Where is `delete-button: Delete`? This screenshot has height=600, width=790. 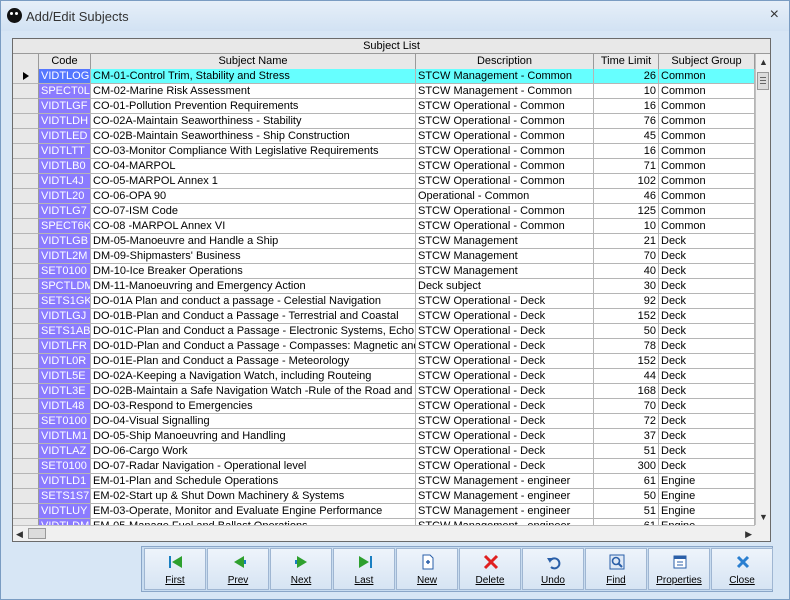 delete-button: Delete is located at coordinates (490, 569).